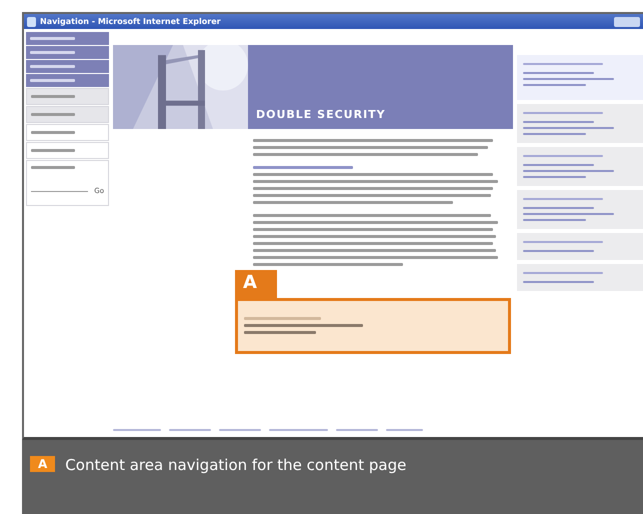  What do you see at coordinates (256, 284) in the screenshot?
I see `callout-label: A` at bounding box center [256, 284].